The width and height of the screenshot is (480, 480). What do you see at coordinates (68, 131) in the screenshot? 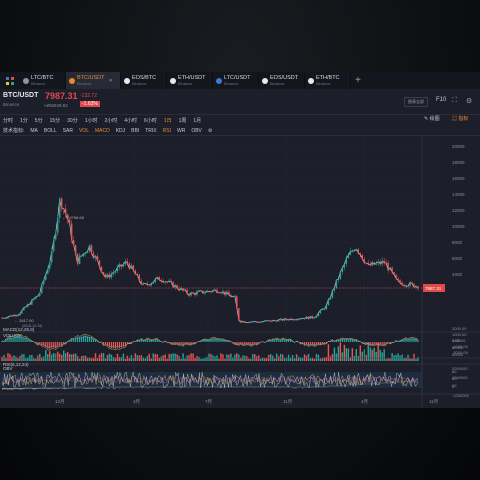
I see `indicator-sar: SAR` at bounding box center [68, 131].